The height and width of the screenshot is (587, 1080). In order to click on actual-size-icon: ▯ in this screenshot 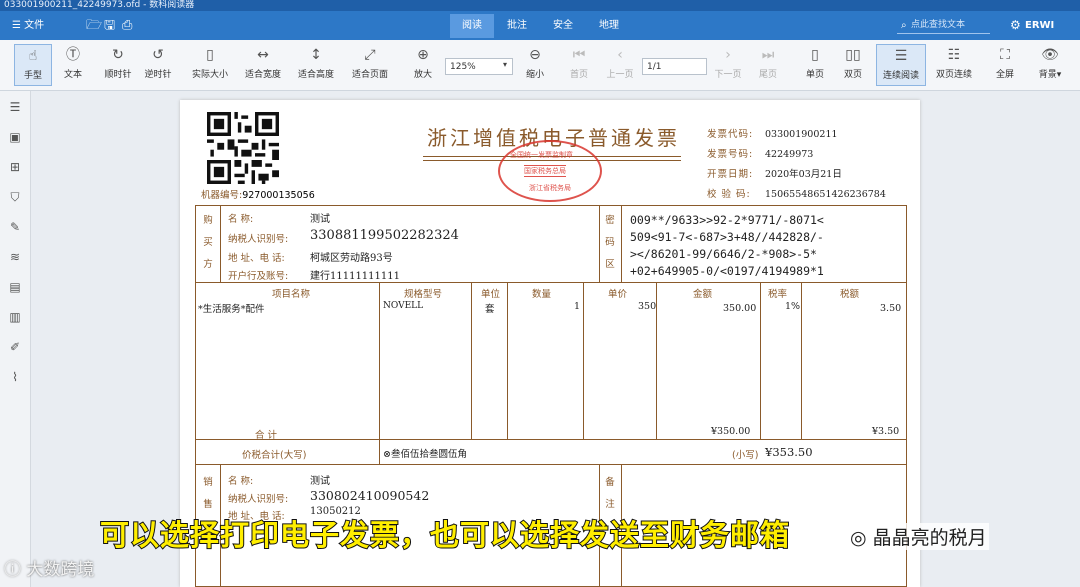, I will do `click(210, 55)`.